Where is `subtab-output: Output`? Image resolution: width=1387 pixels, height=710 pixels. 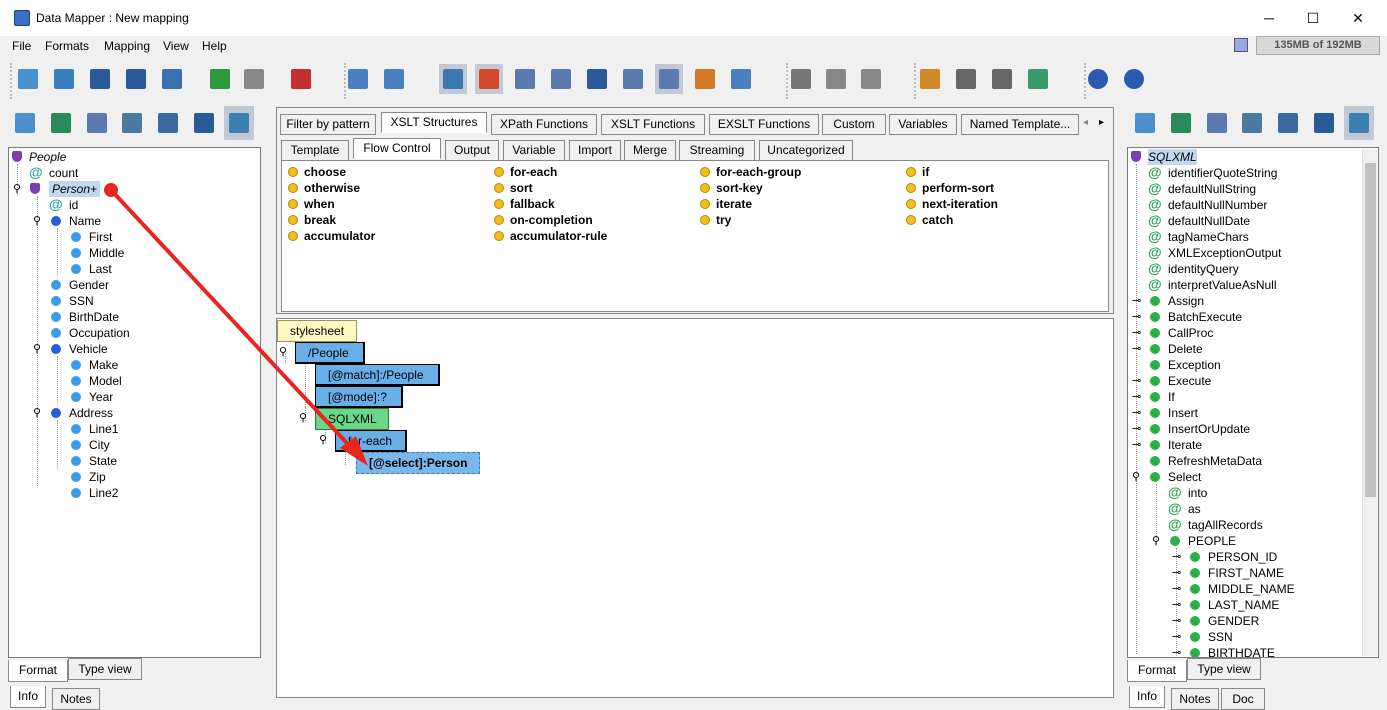
subtab-output: Output is located at coordinates (472, 150).